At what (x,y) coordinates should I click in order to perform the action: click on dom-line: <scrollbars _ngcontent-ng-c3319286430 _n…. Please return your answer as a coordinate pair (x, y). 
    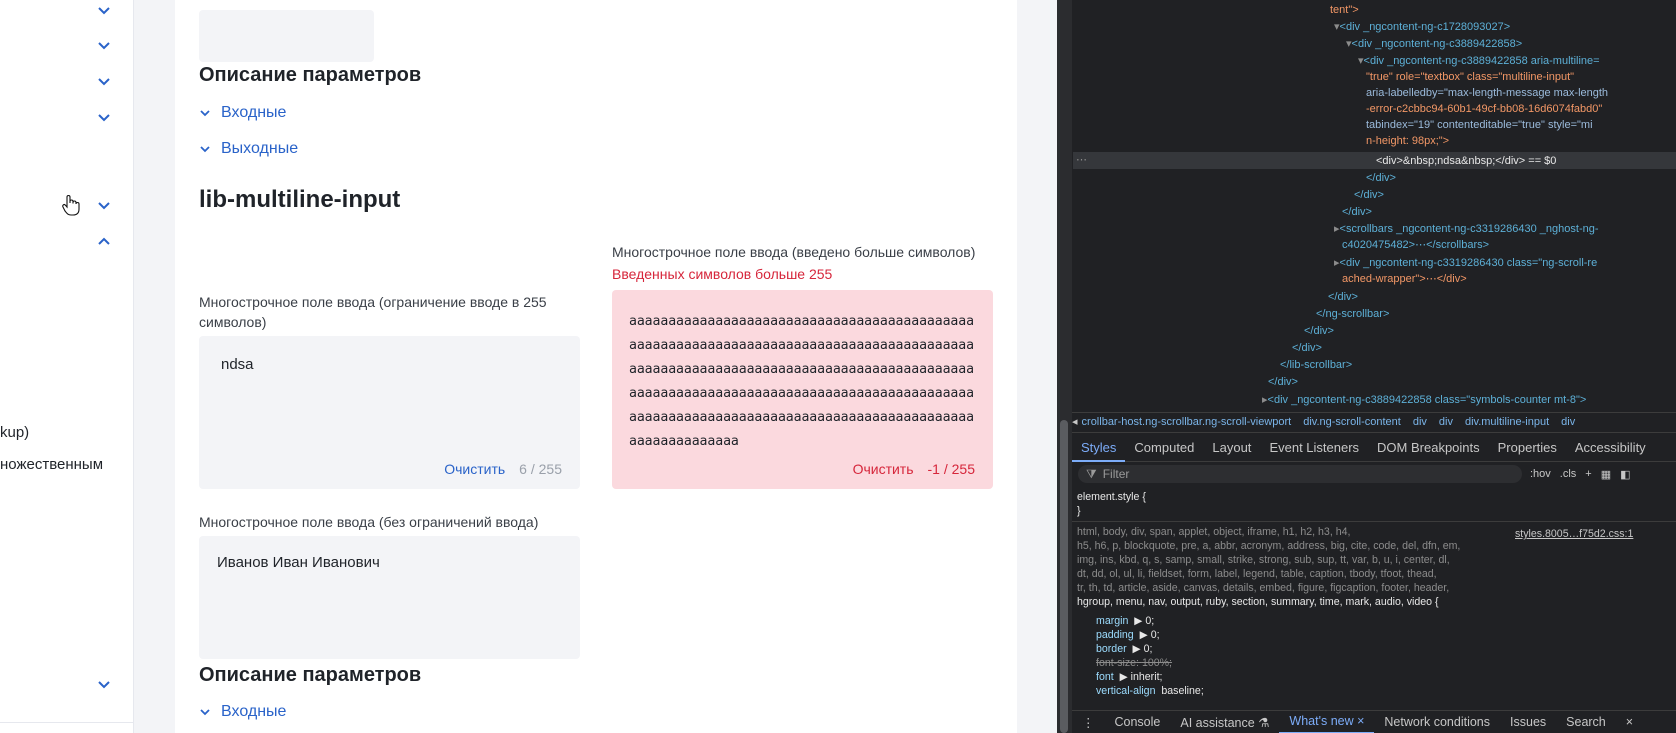
    Looking at the image, I should click on (1469, 229).